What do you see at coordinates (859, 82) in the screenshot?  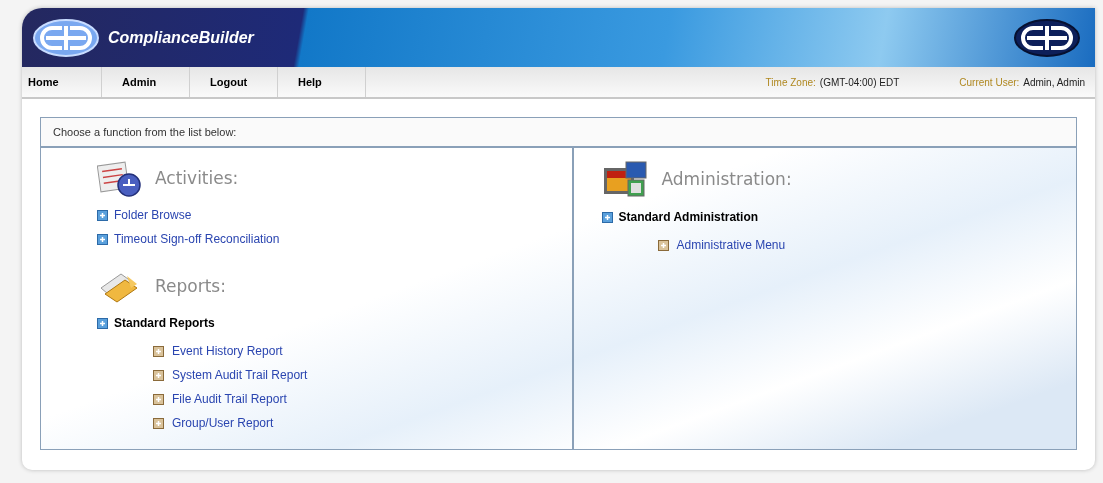 I see `time-zone-value: (GMT-04:00) EDT` at bounding box center [859, 82].